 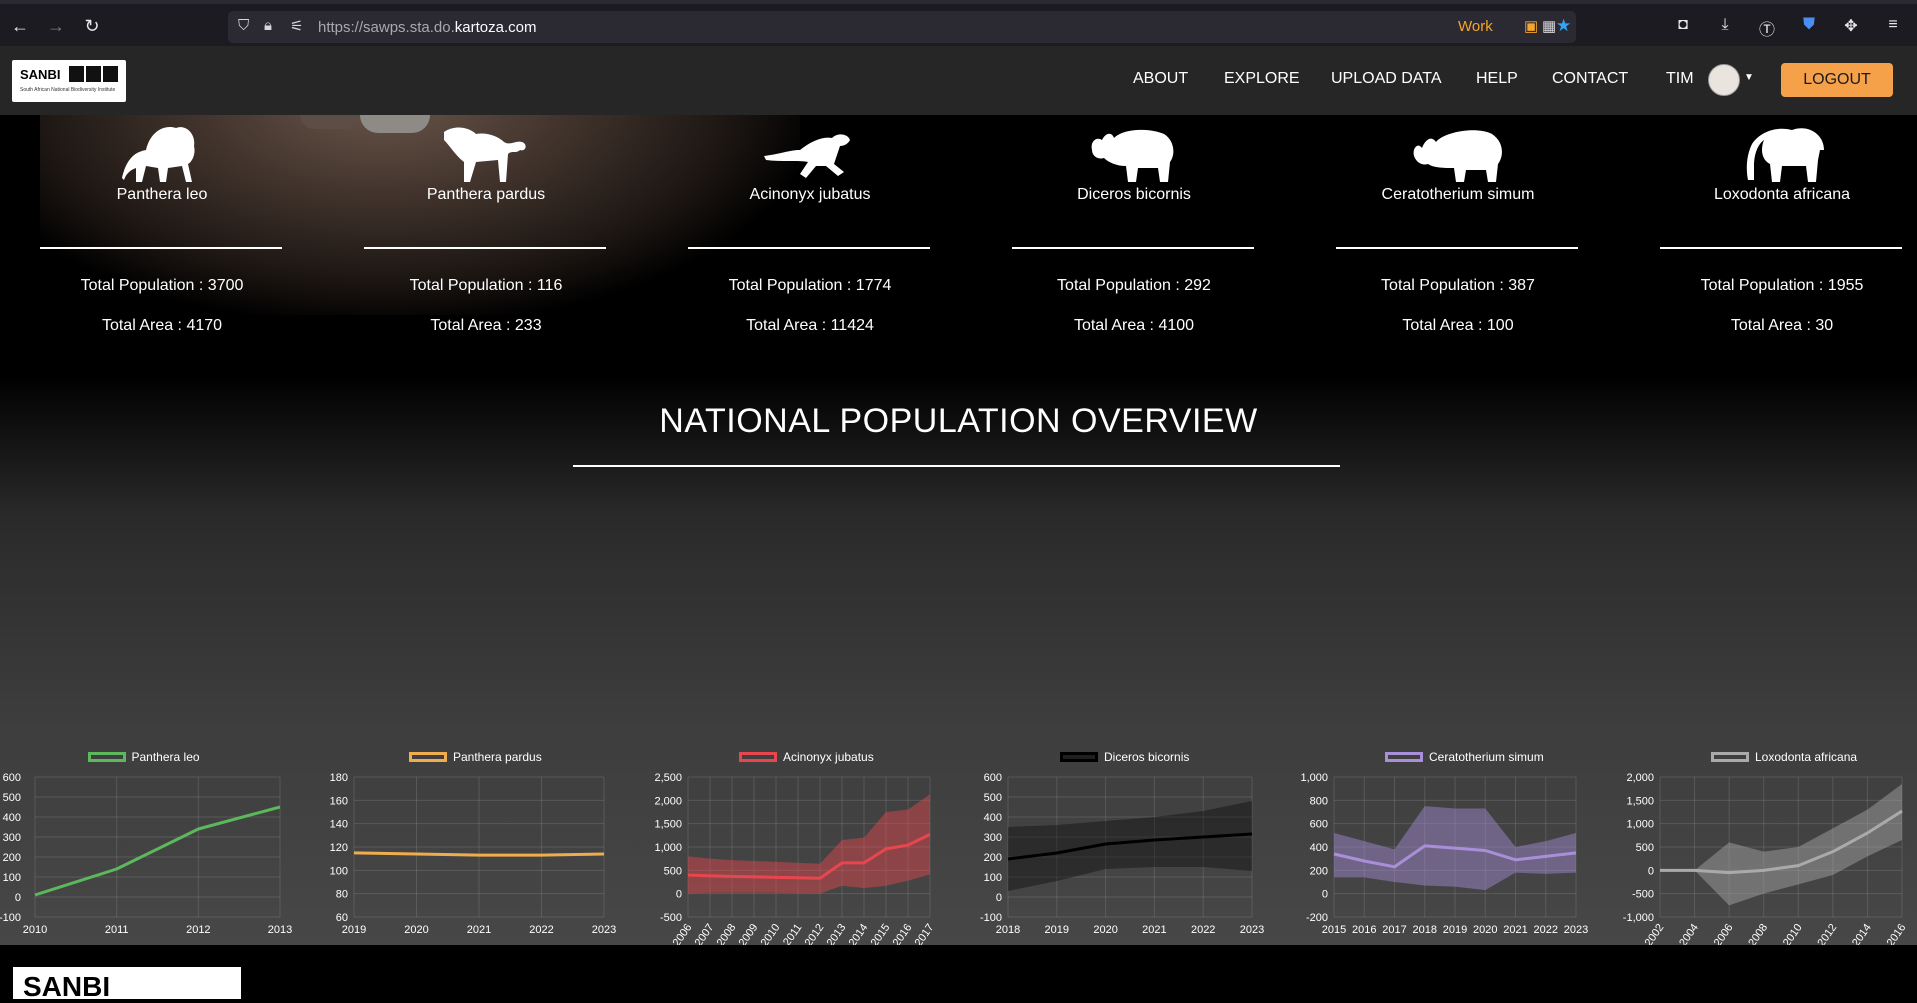 What do you see at coordinates (268, 25) in the screenshot?
I see `lock-icon: 🔒︎` at bounding box center [268, 25].